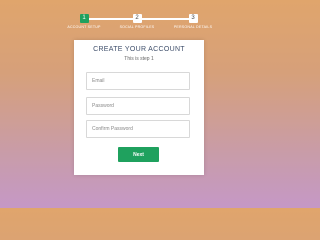 This screenshot has height=240, width=320. Describe the element at coordinates (138, 154) in the screenshot. I see `next-button: Next` at that location.